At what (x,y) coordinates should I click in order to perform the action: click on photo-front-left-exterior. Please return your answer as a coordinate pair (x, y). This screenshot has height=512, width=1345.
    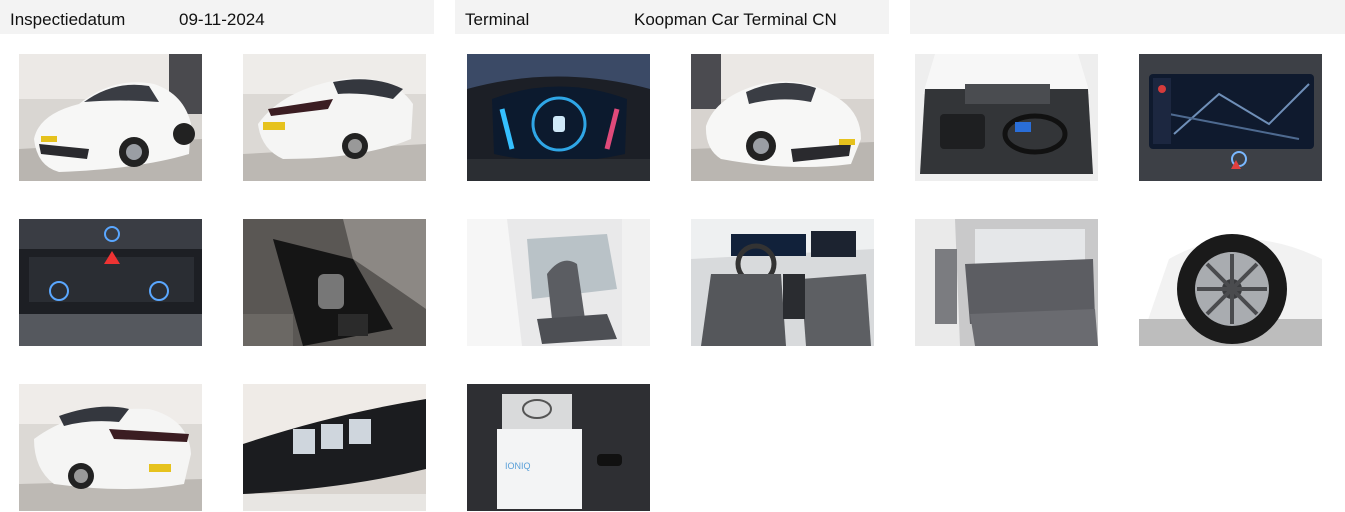
    Looking at the image, I should click on (110, 117).